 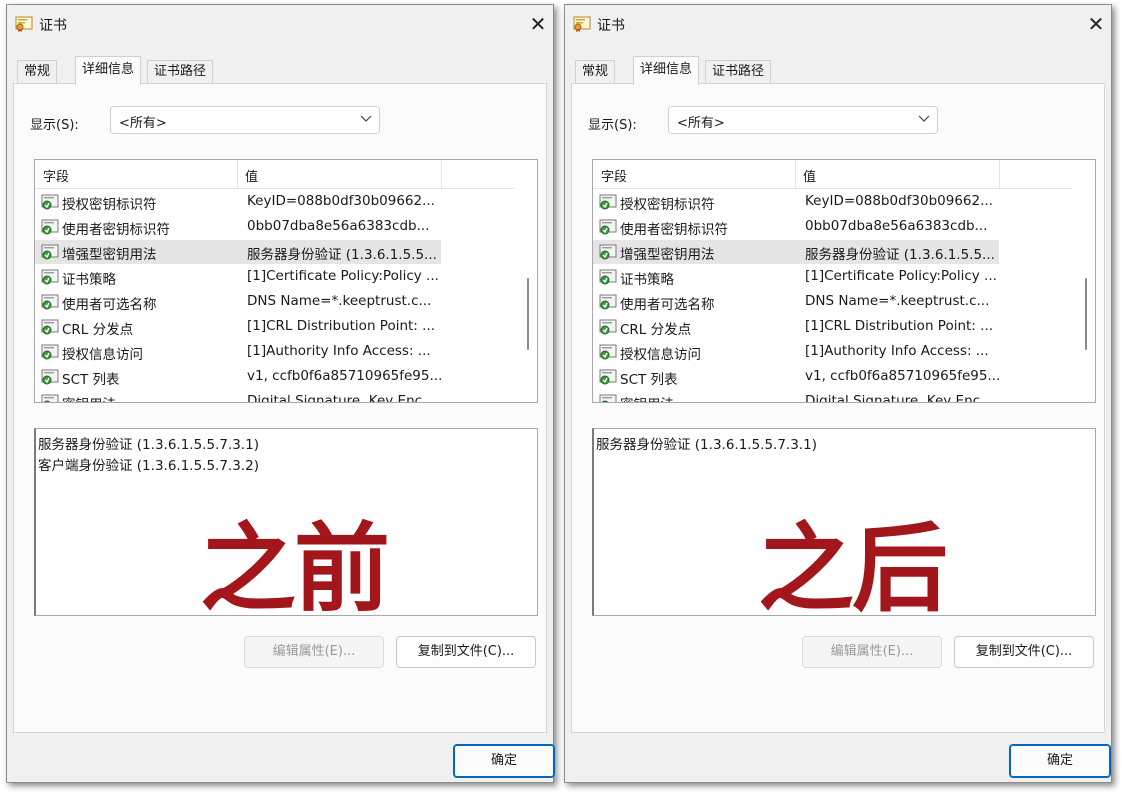 I want to click on certificate-icon, so click(x=582, y=24).